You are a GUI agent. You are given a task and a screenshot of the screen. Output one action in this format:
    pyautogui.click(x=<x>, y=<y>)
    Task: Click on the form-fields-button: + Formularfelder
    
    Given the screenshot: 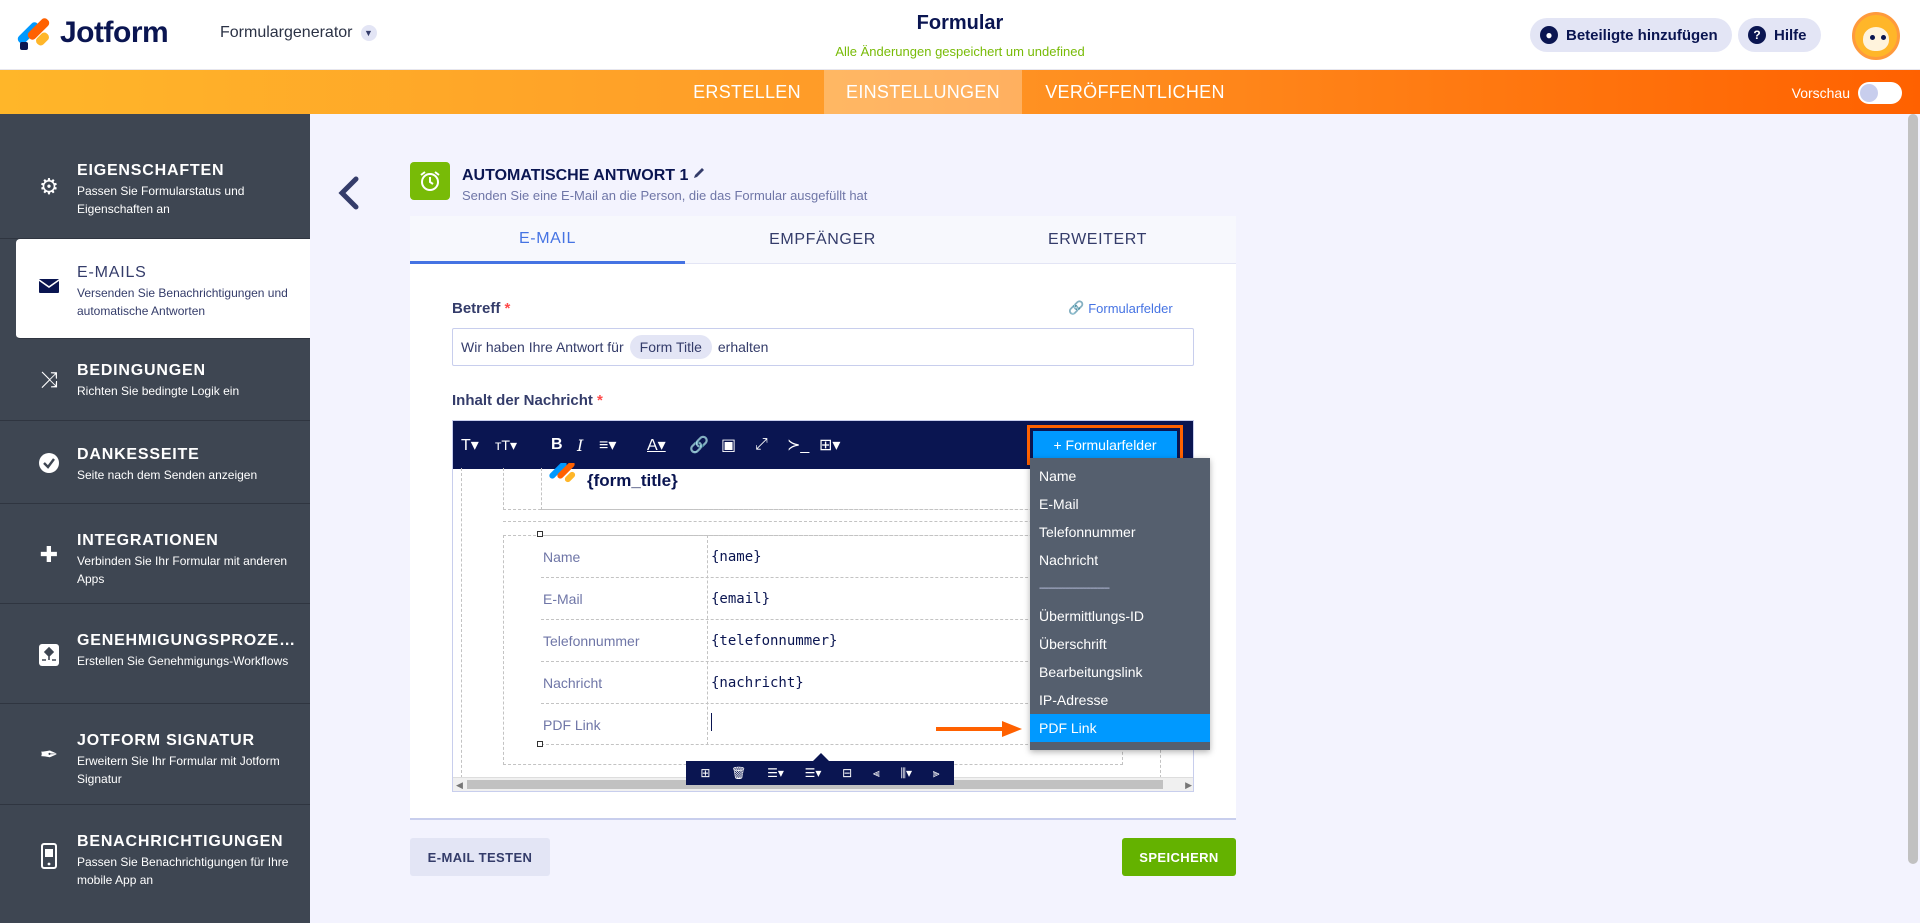 What is the action you would take?
    pyautogui.click(x=1105, y=445)
    